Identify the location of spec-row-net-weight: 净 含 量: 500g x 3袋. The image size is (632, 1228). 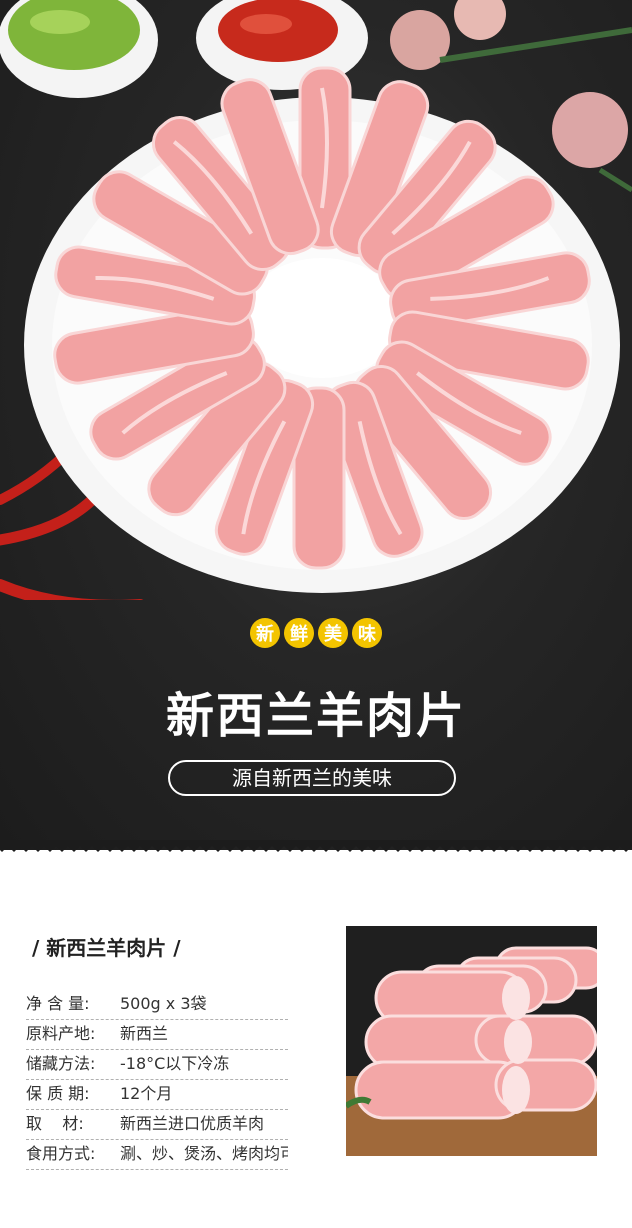
(157, 1005).